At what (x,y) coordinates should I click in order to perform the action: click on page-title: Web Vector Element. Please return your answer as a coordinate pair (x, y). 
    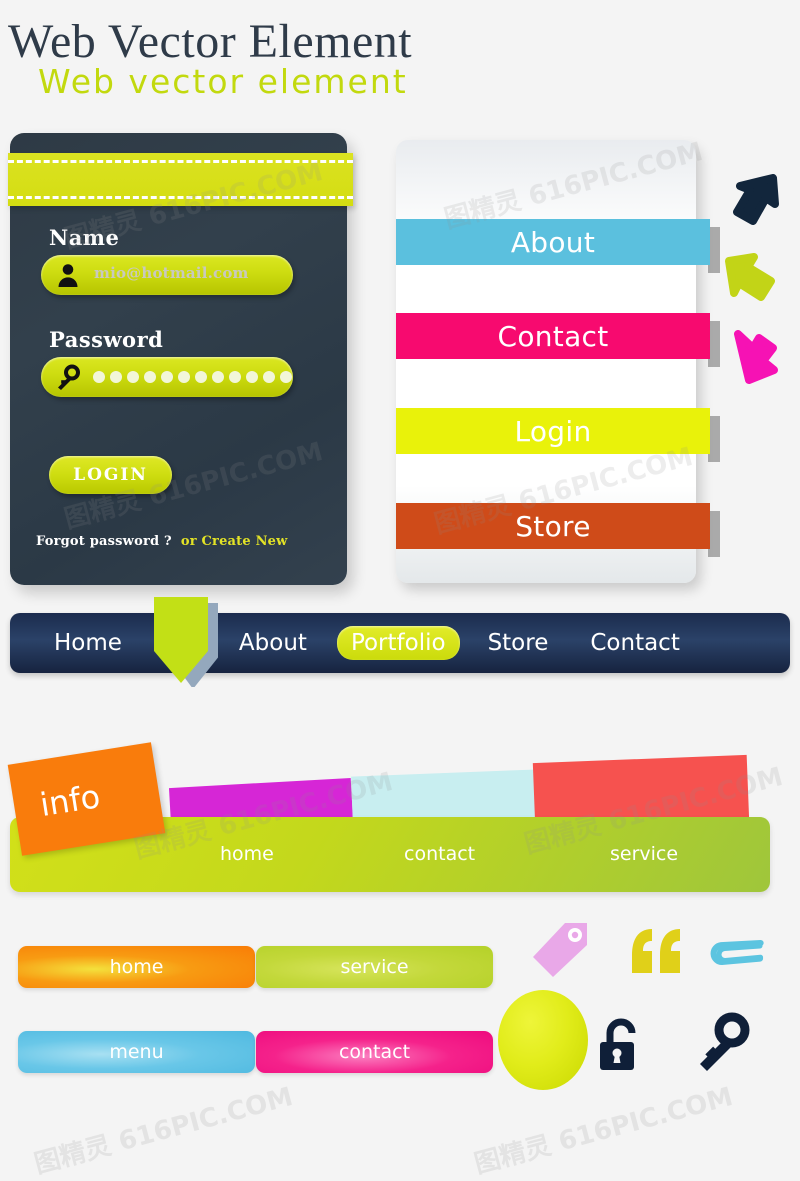
    Looking at the image, I should click on (210, 41).